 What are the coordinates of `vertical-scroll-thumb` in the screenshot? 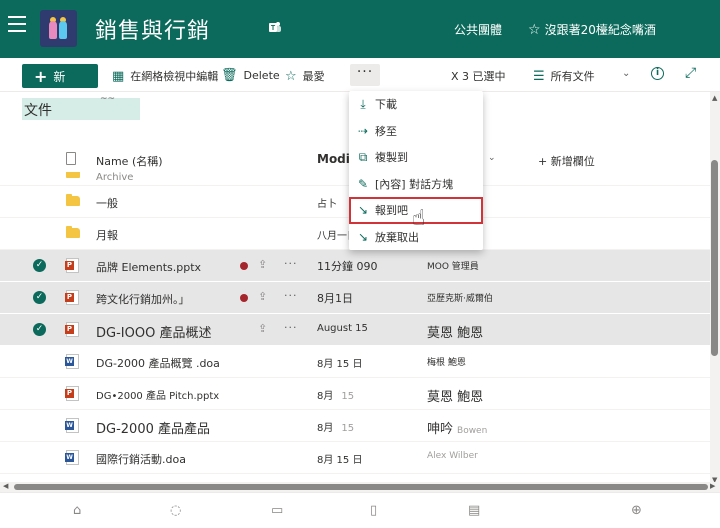 It's located at (714, 258).